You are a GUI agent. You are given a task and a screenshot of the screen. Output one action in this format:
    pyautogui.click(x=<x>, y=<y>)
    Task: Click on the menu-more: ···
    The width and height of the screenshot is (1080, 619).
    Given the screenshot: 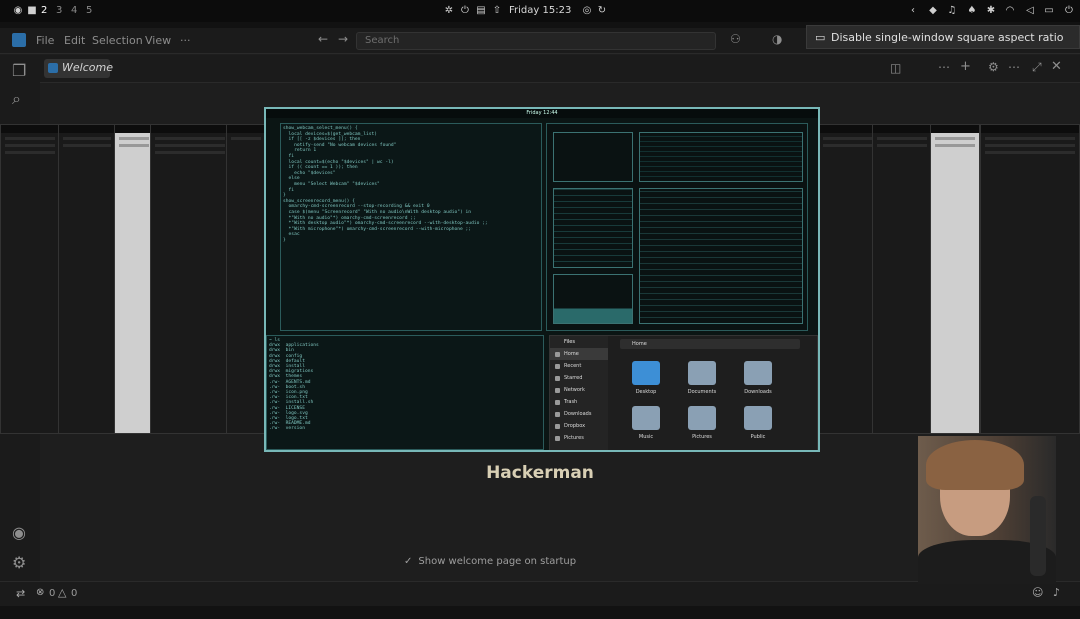 What is the action you would take?
    pyautogui.click(x=185, y=40)
    